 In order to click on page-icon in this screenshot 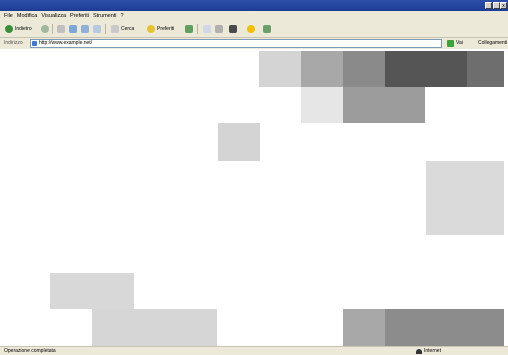, I will do `click(97, 29)`.